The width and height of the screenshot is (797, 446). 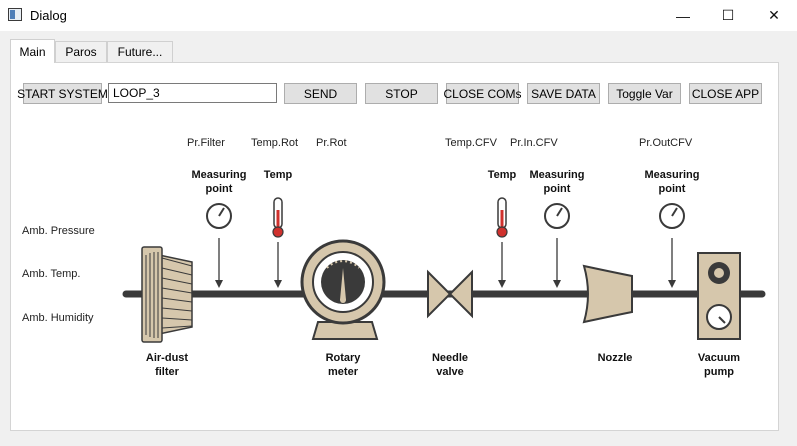 What do you see at coordinates (534, 143) in the screenshot?
I see `pr-in-cfv-label: Pr.In.CFV` at bounding box center [534, 143].